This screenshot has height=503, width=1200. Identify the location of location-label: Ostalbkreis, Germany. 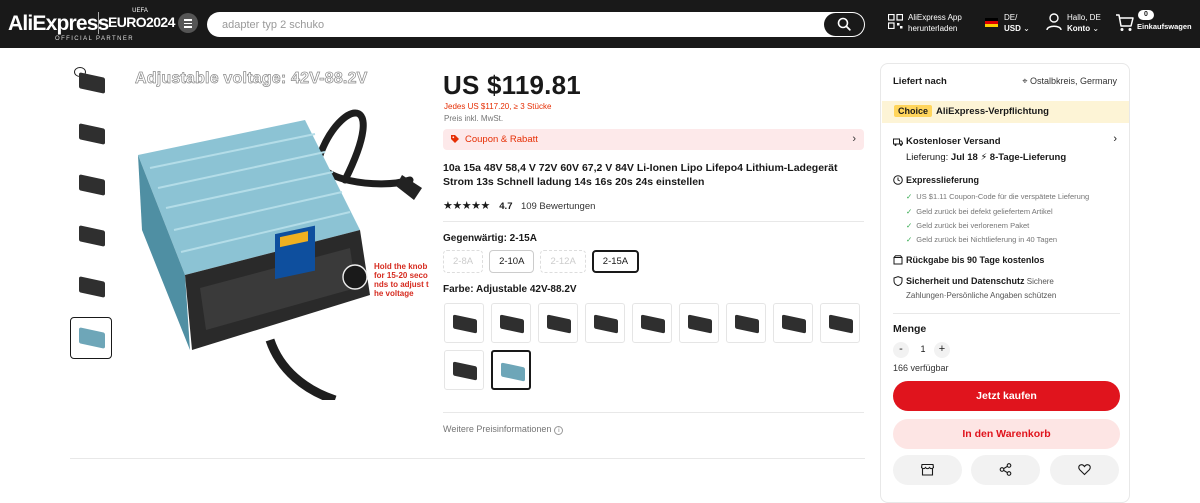
(1073, 81).